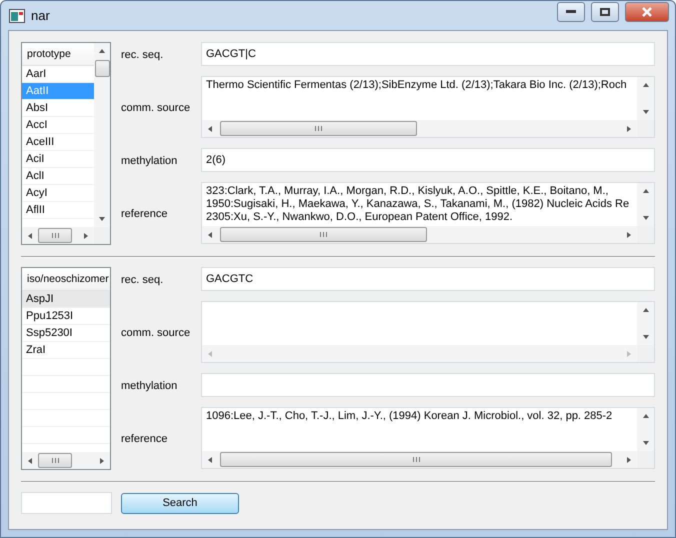  What do you see at coordinates (180, 503) in the screenshot?
I see `search-button: Search` at bounding box center [180, 503].